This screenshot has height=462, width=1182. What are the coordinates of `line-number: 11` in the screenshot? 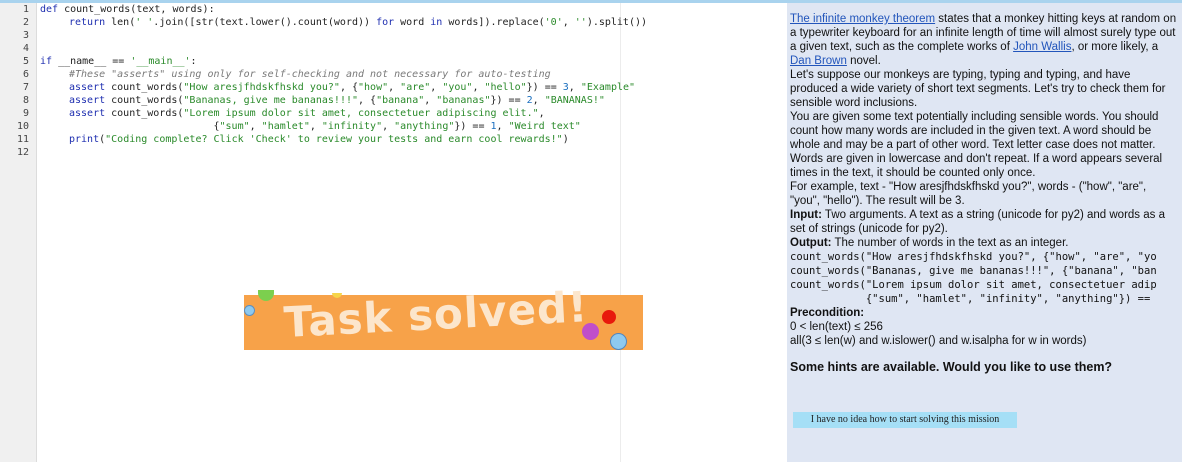 It's located at (22, 139).